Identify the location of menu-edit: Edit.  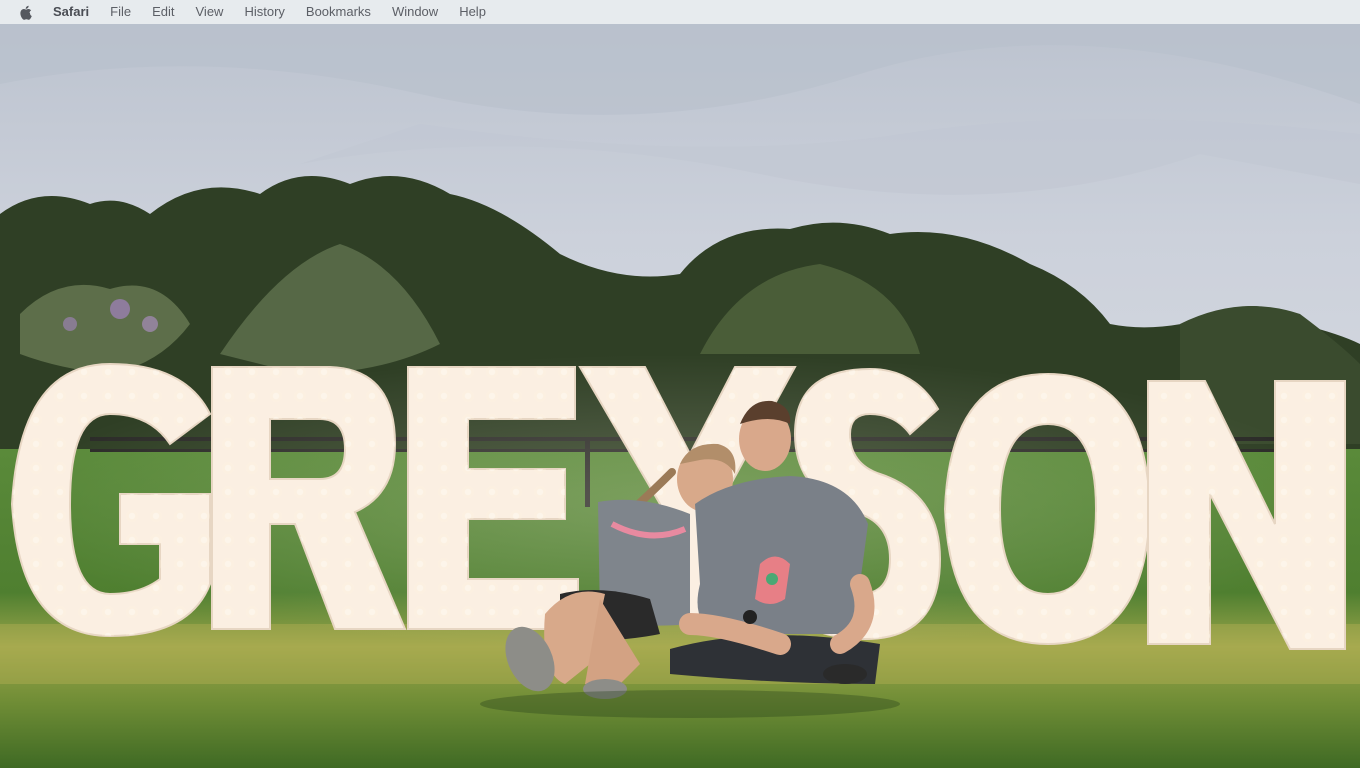
(163, 12).